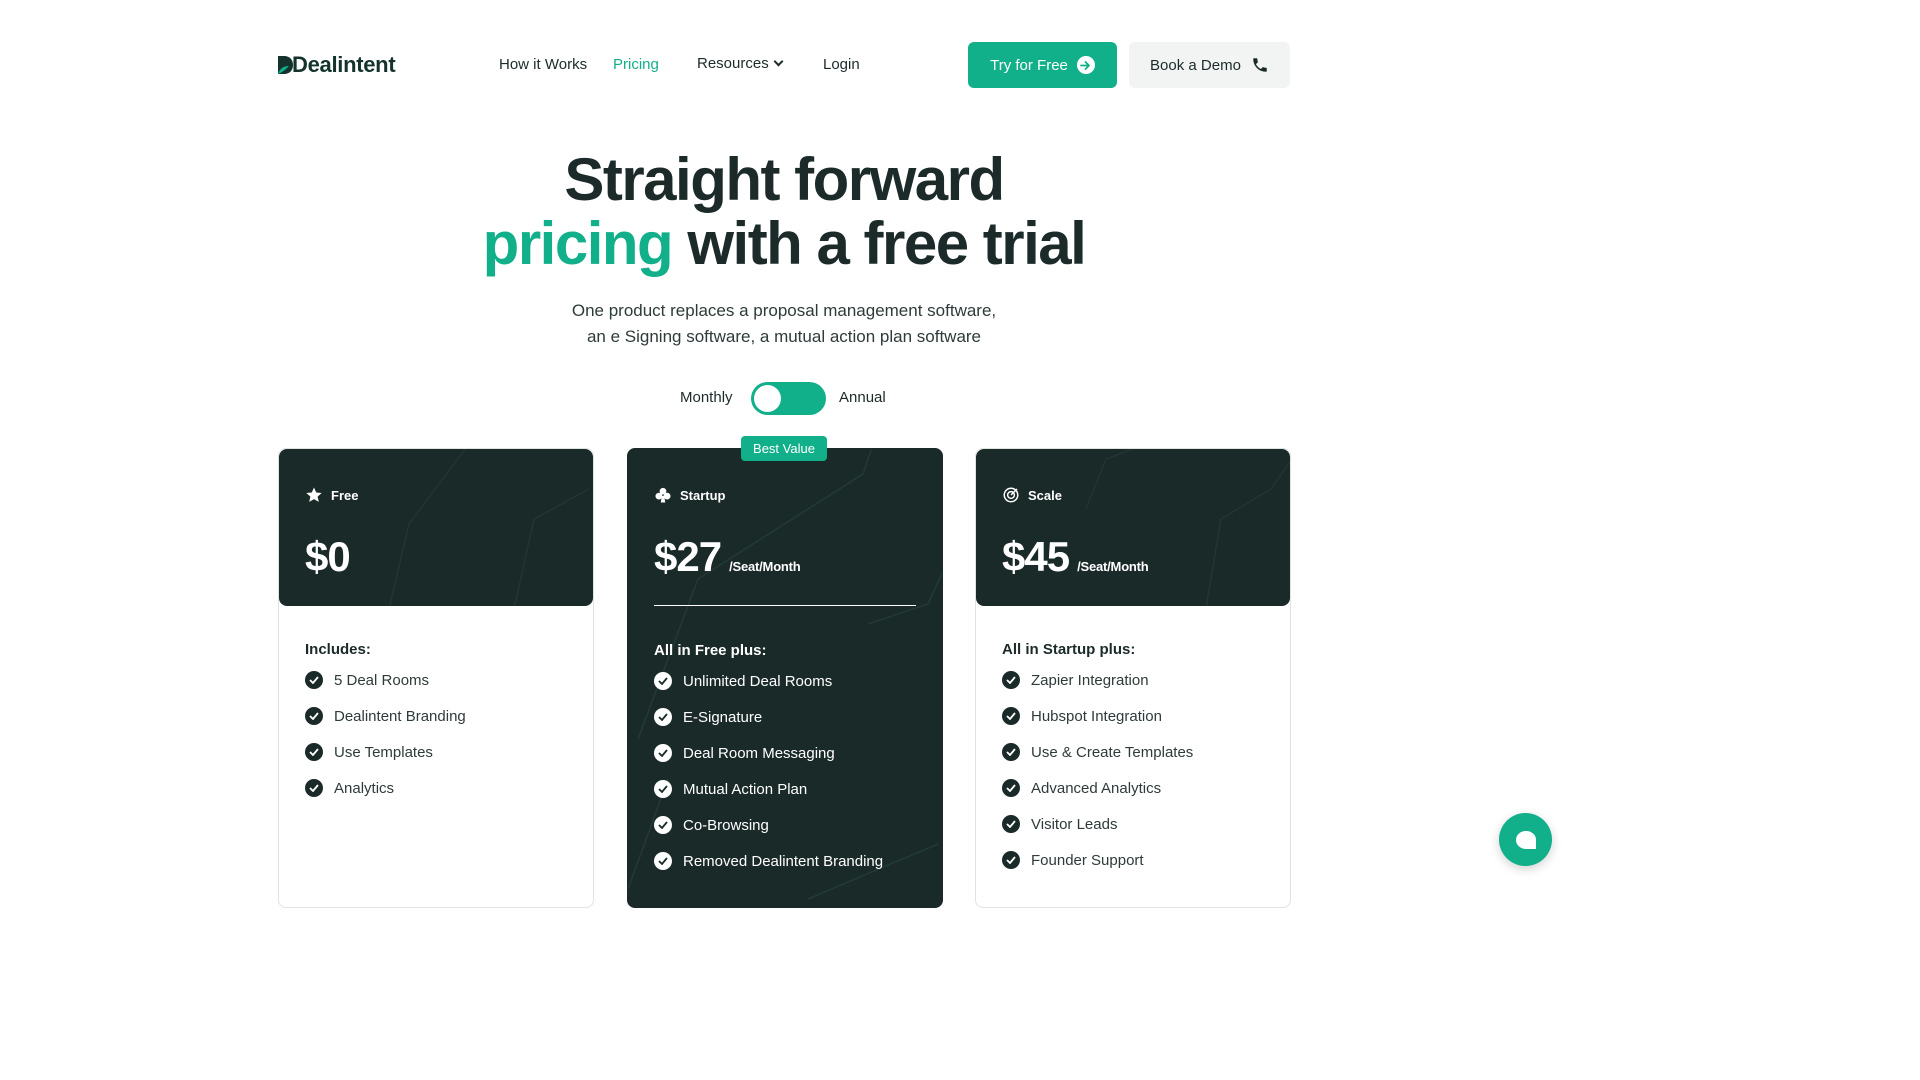  What do you see at coordinates (543, 64) in the screenshot?
I see `nav-how-it-works: How it Works` at bounding box center [543, 64].